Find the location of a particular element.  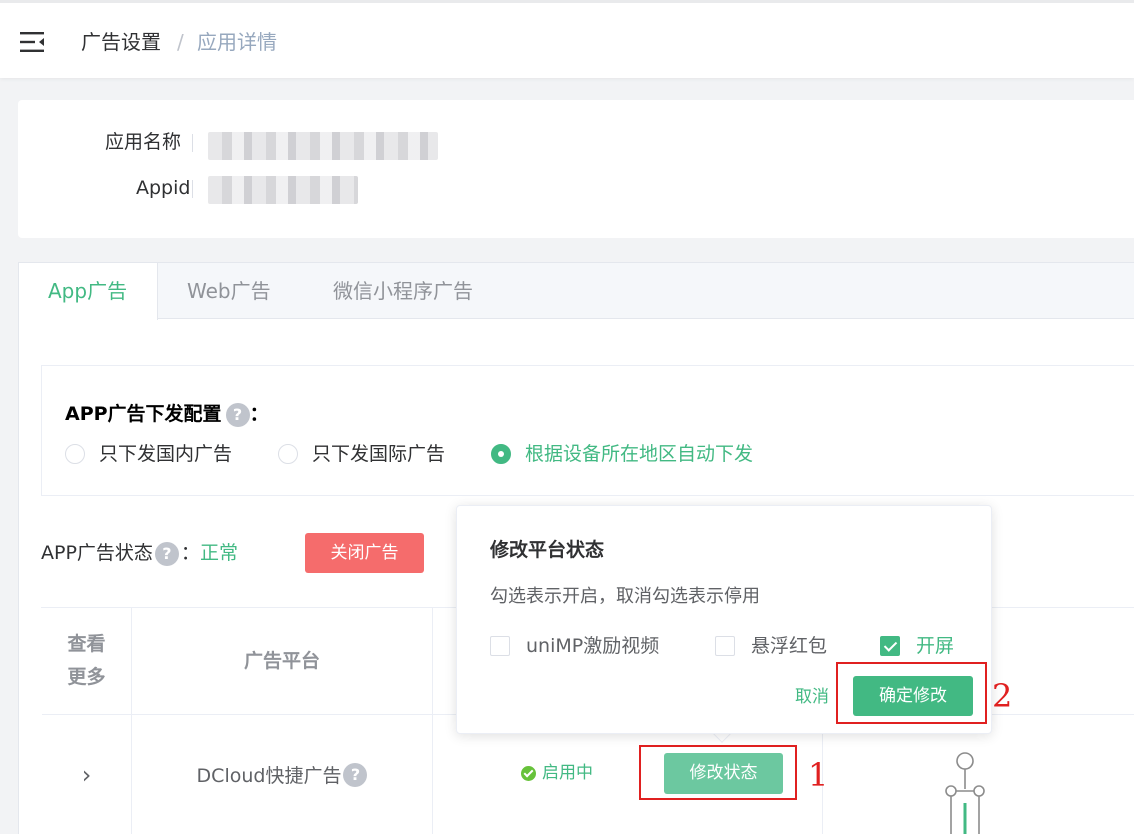

checkbox-label: uniMP激励视频 is located at coordinates (593, 646).